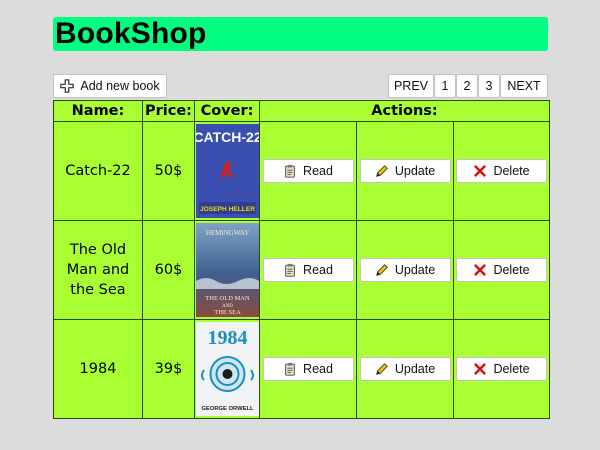  Describe the element at coordinates (98, 171) in the screenshot. I see `book-name: Catch-22` at that location.